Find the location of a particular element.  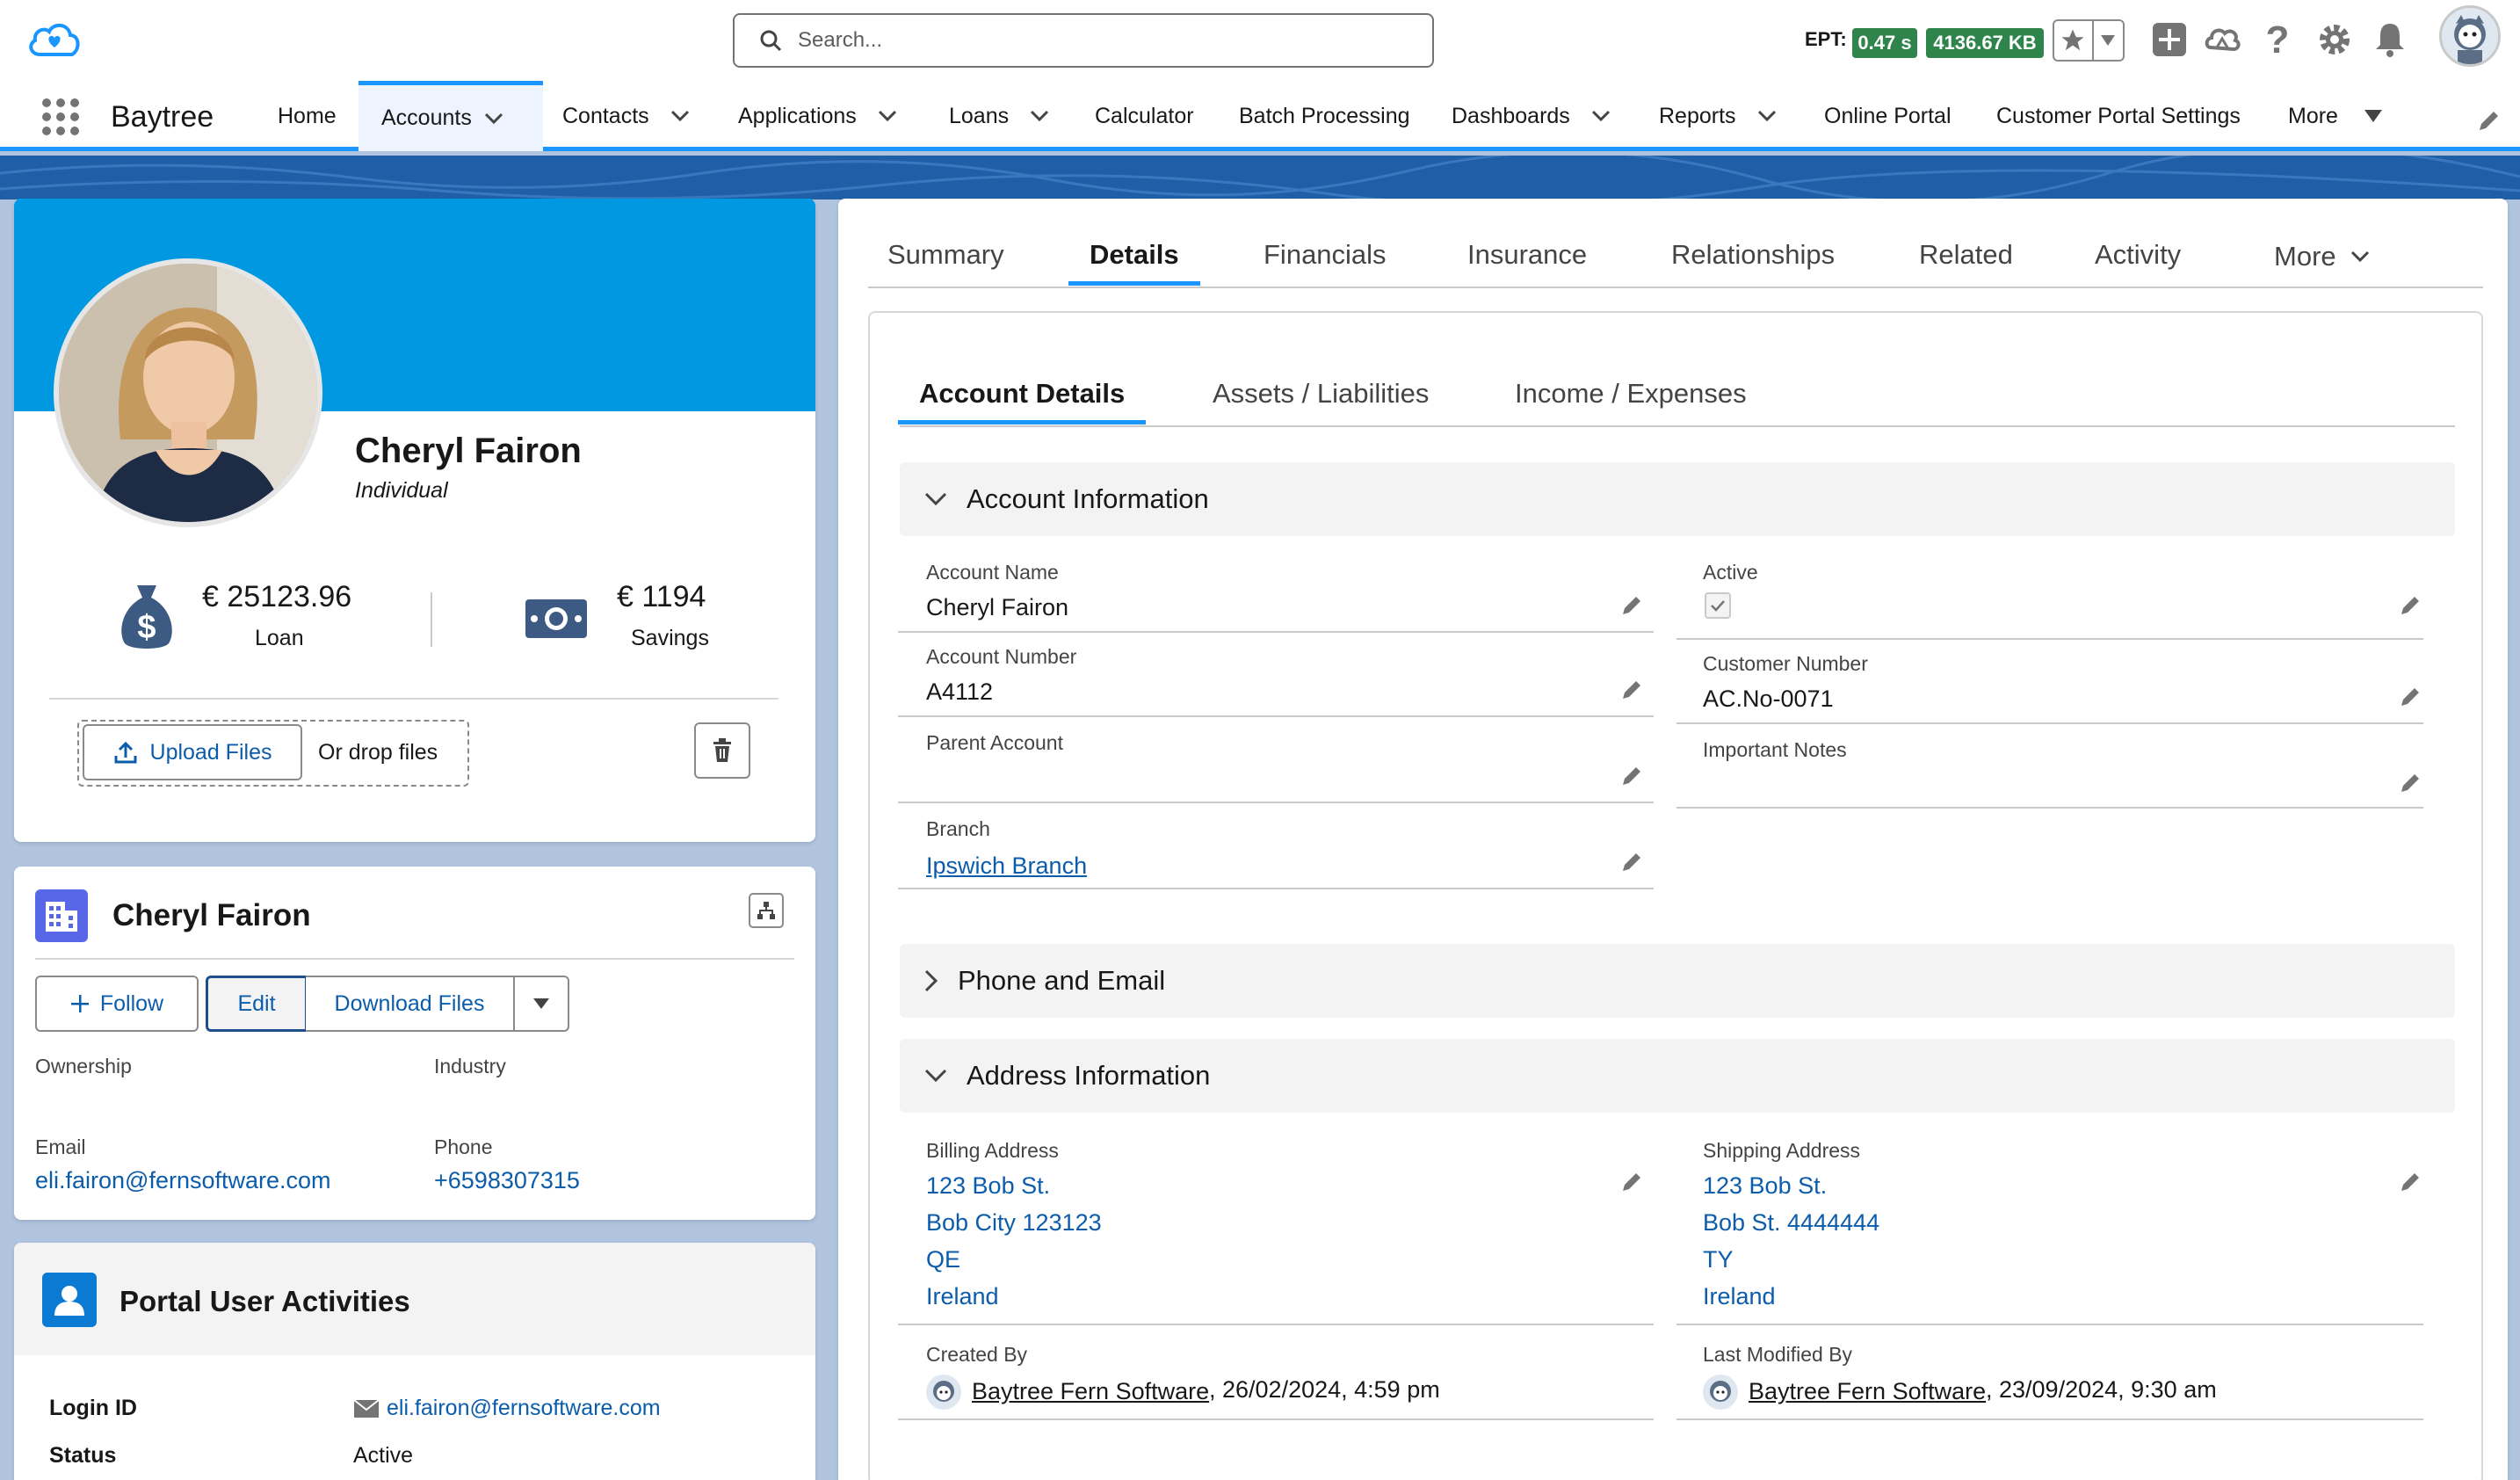

nav-item-label: Loans is located at coordinates (979, 115).